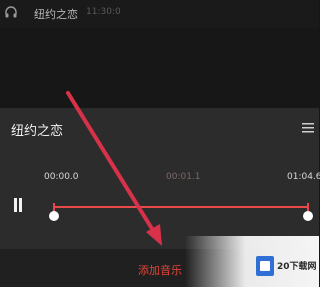 The height and width of the screenshot is (287, 320). What do you see at coordinates (61, 177) in the screenshot?
I see `time-start: 00:00.0` at bounding box center [61, 177].